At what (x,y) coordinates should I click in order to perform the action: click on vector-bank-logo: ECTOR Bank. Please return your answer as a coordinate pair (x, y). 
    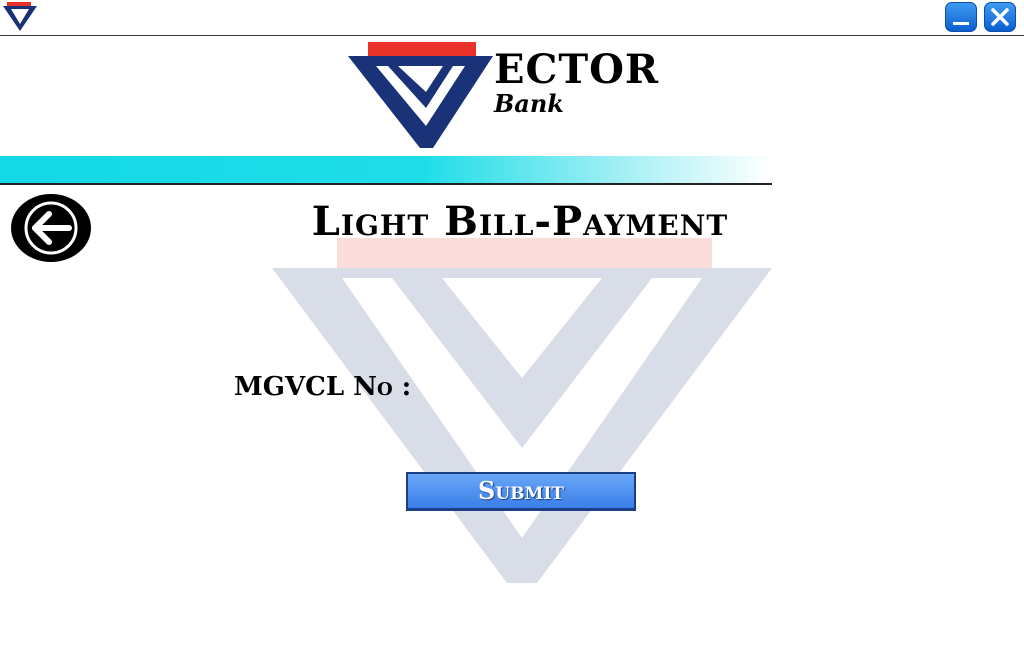
    Looking at the image, I should click on (508, 96).